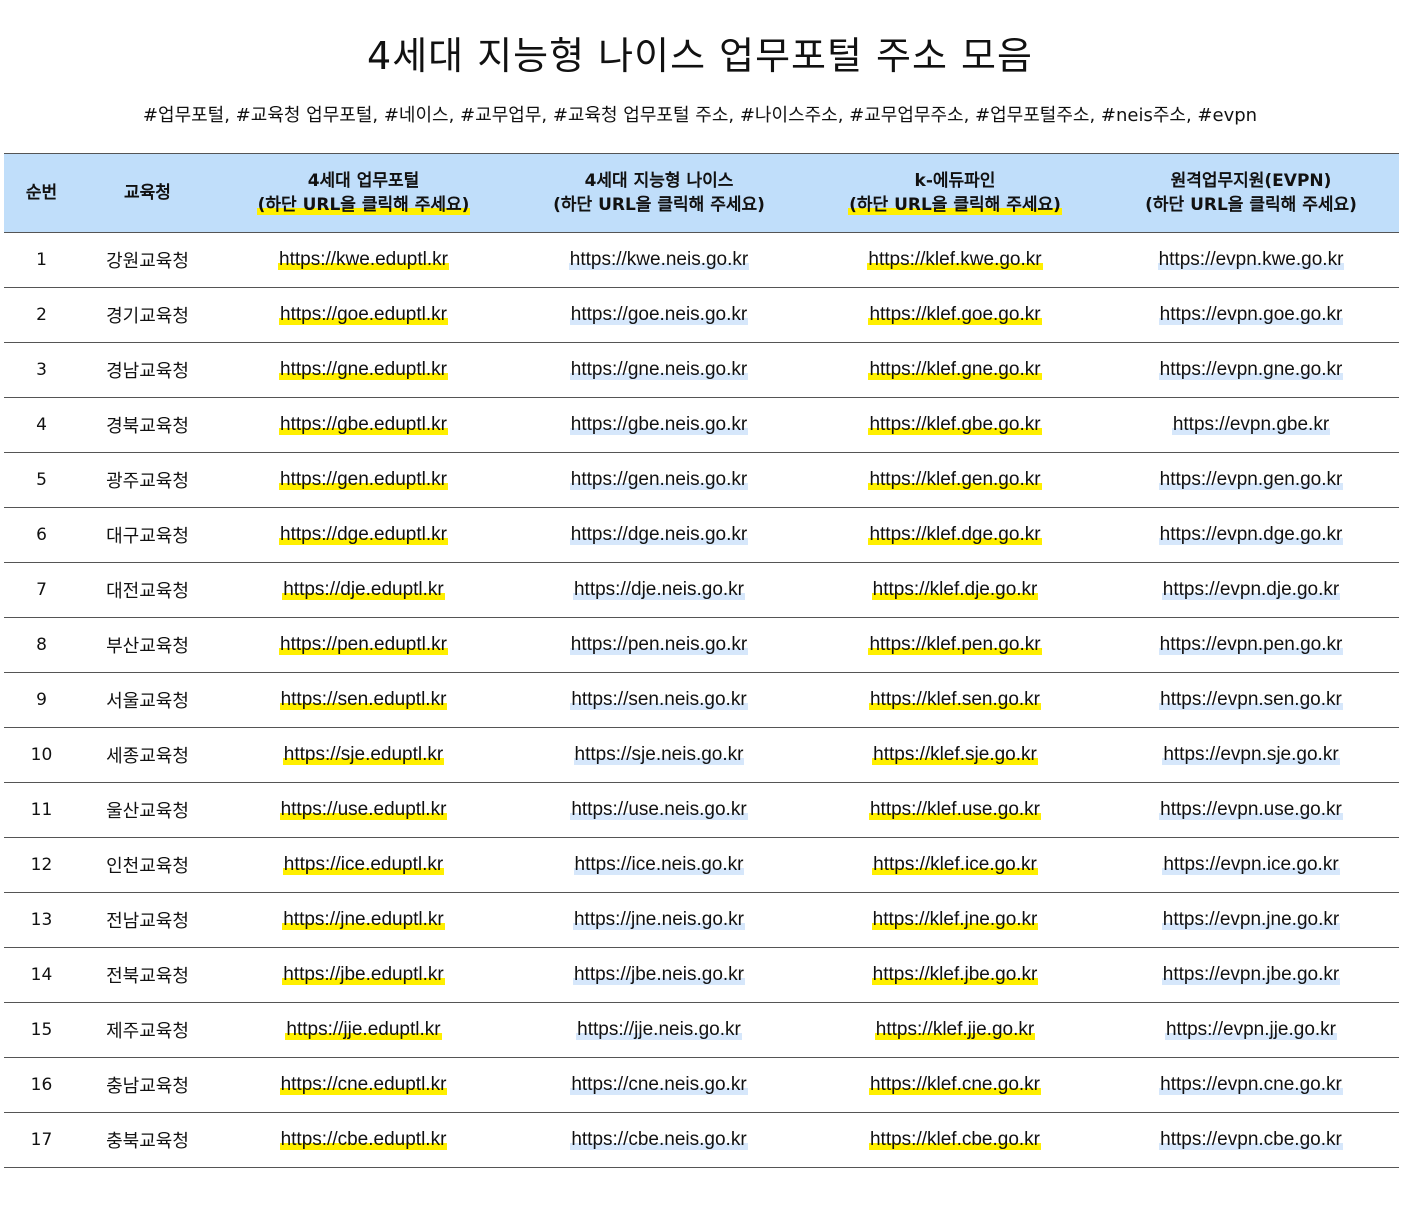  I want to click on portal-url-link: https://dge.eduptl.kr, so click(363, 534).